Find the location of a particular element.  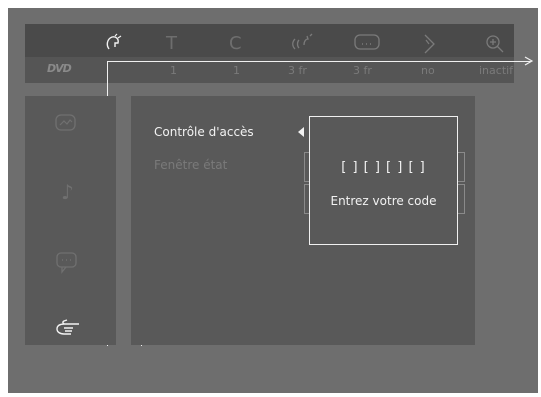

audio-value: 3 fr is located at coordinates (297, 70).